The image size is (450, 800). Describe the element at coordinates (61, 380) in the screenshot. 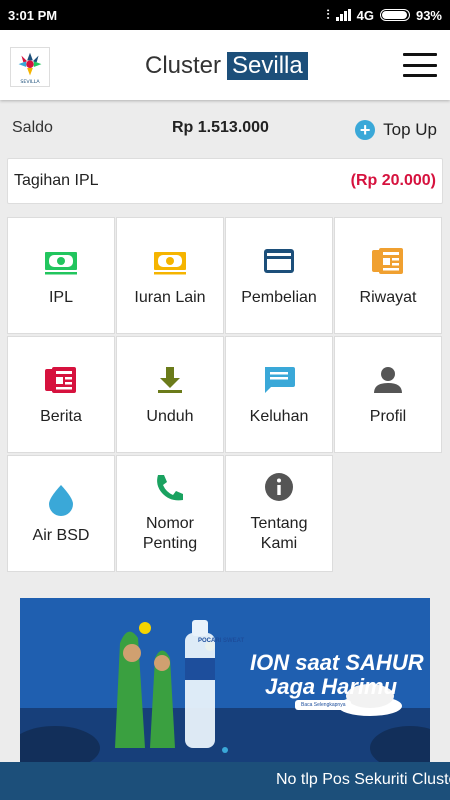

I see `newspaper-icon` at that location.